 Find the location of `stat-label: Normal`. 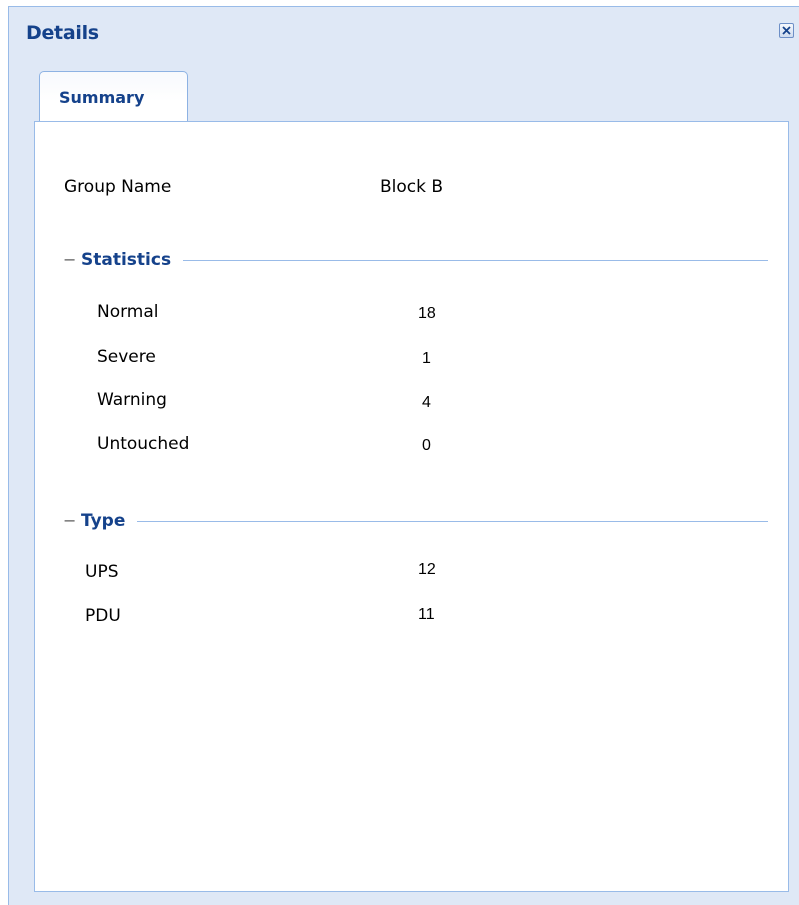

stat-label: Normal is located at coordinates (128, 312).